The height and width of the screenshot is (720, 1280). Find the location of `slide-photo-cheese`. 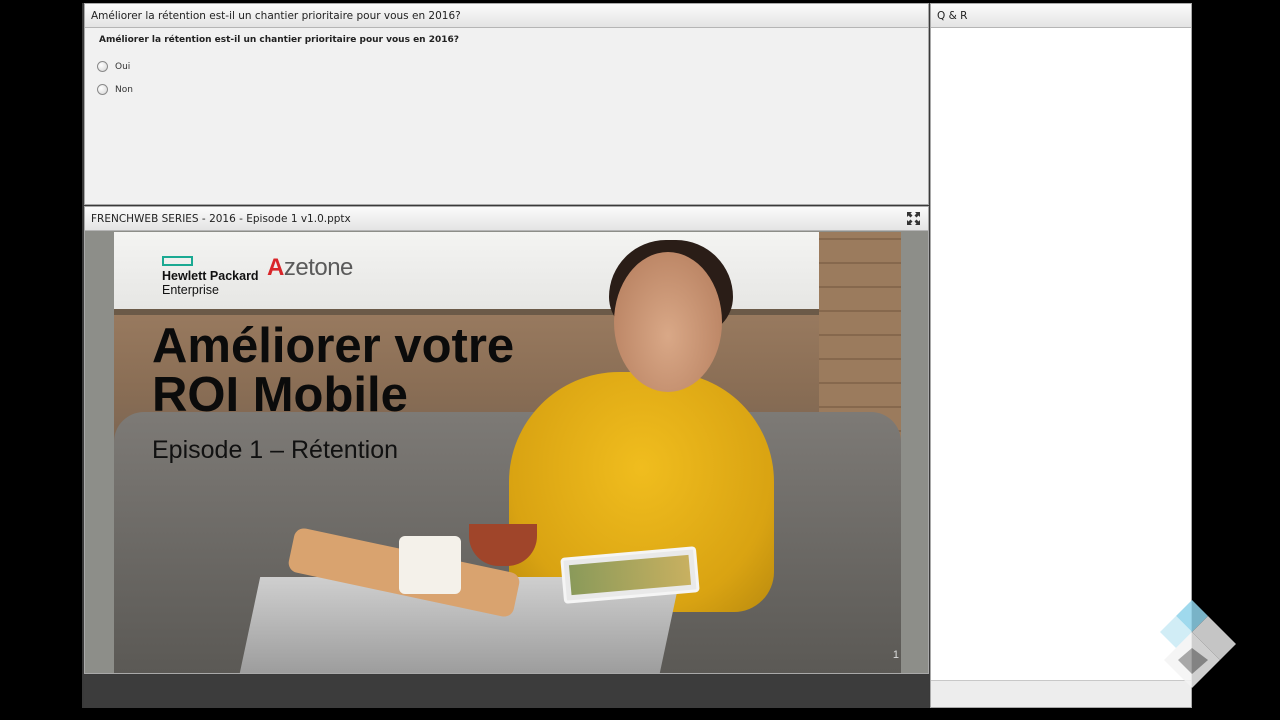

slide-photo-cheese is located at coordinates (430, 565).